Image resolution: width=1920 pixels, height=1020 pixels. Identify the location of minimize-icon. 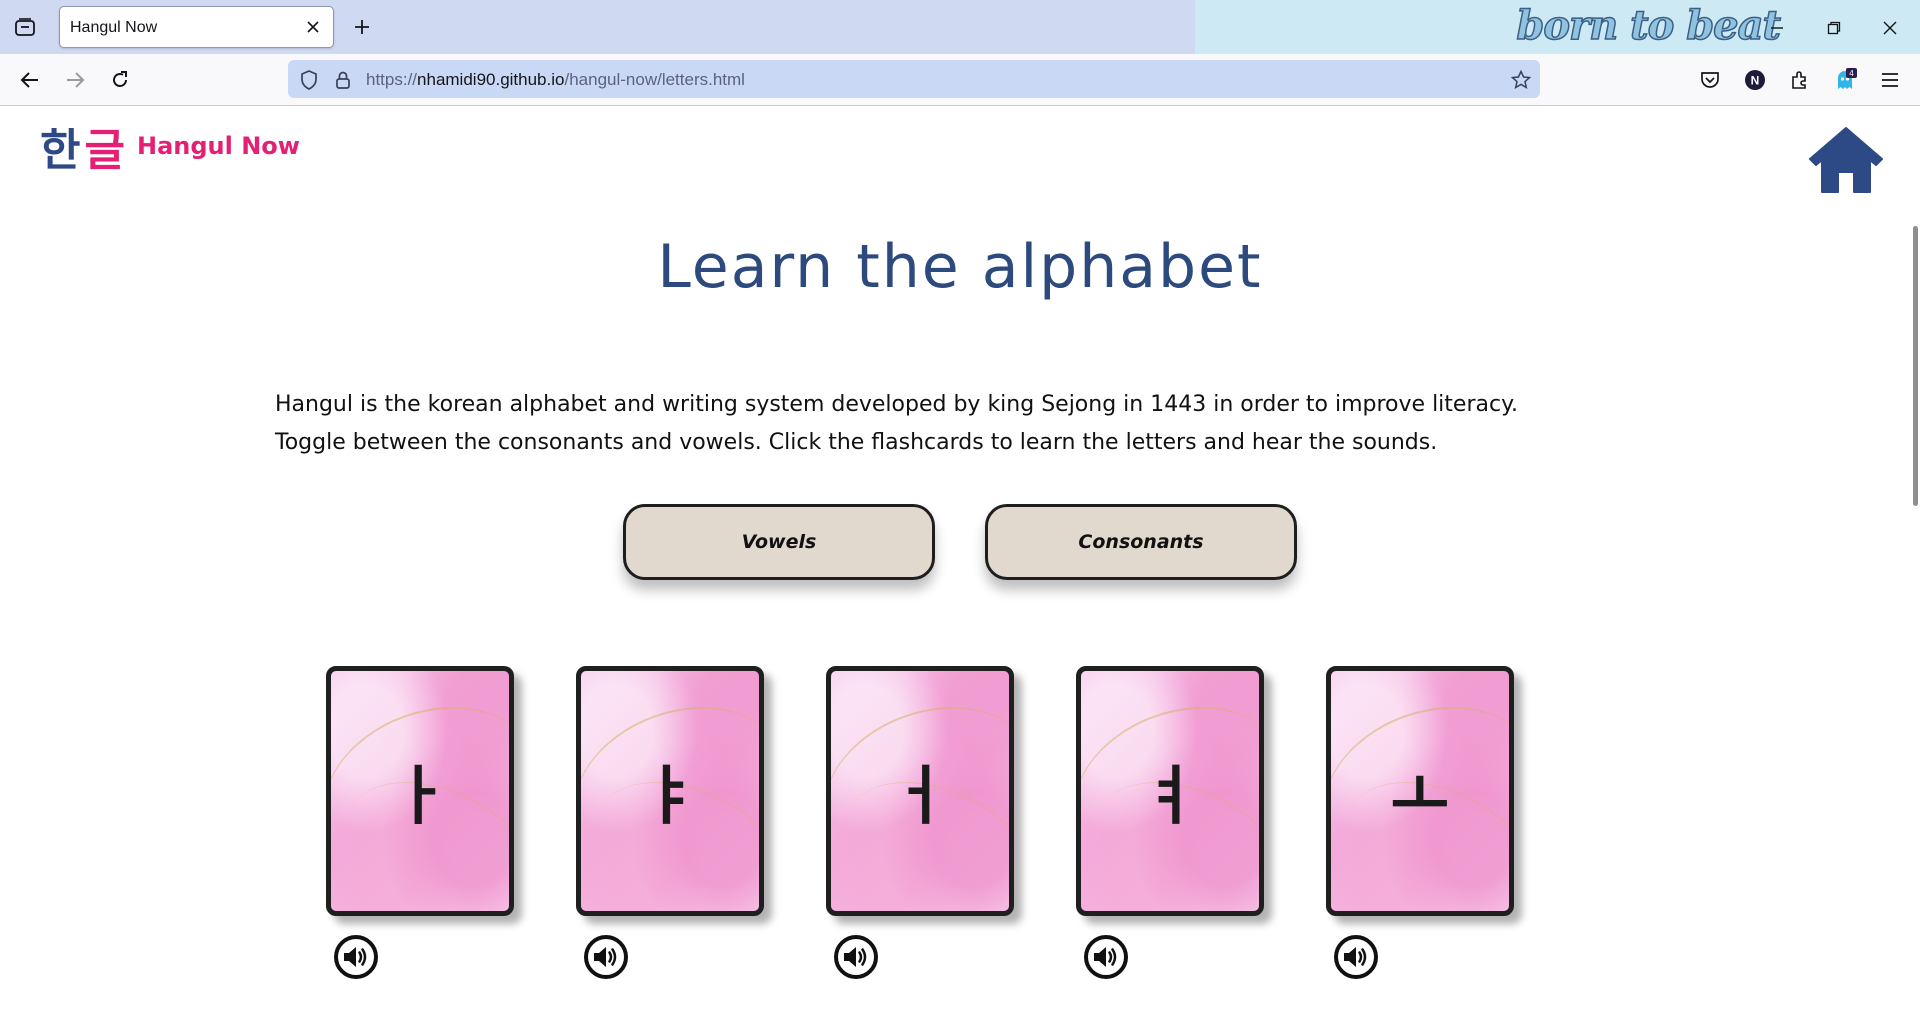
(1777, 28).